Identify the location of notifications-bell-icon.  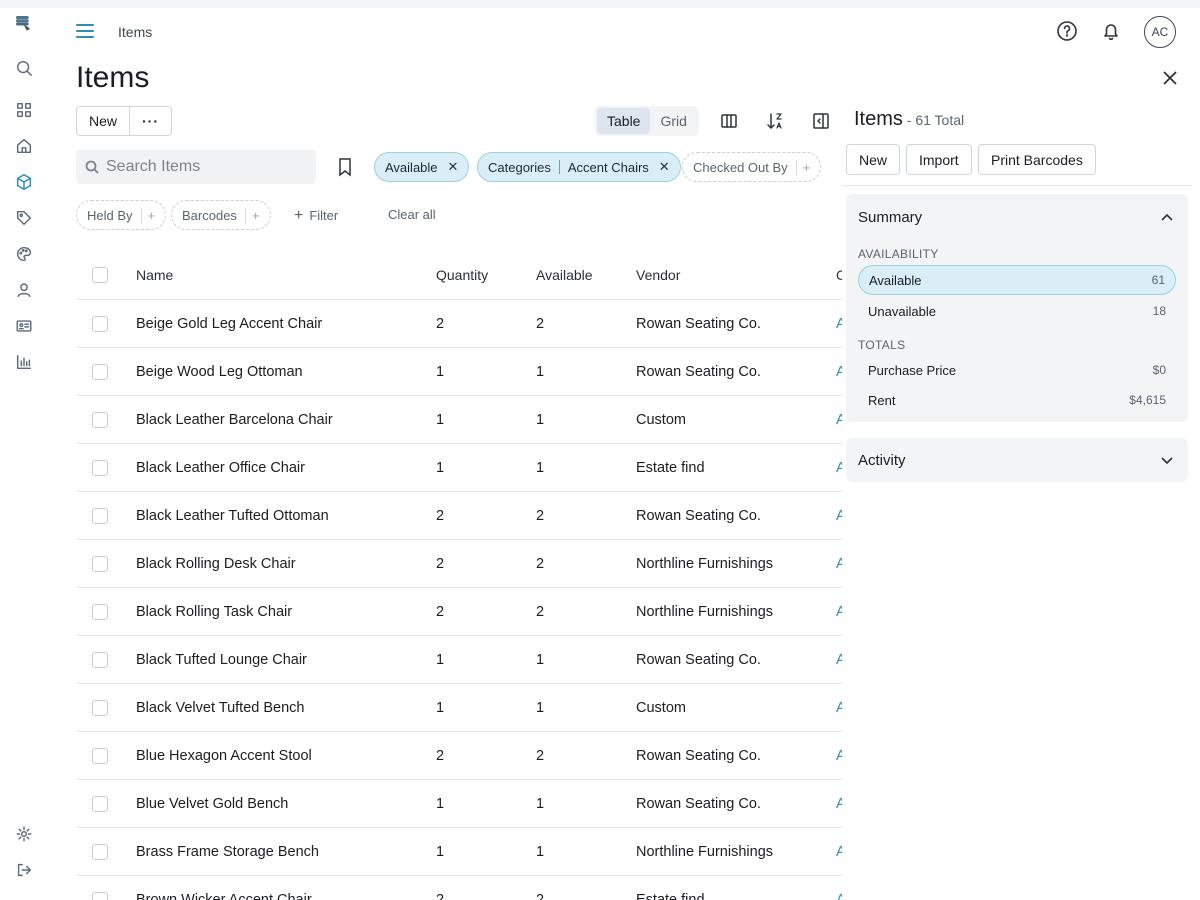
(1111, 32).